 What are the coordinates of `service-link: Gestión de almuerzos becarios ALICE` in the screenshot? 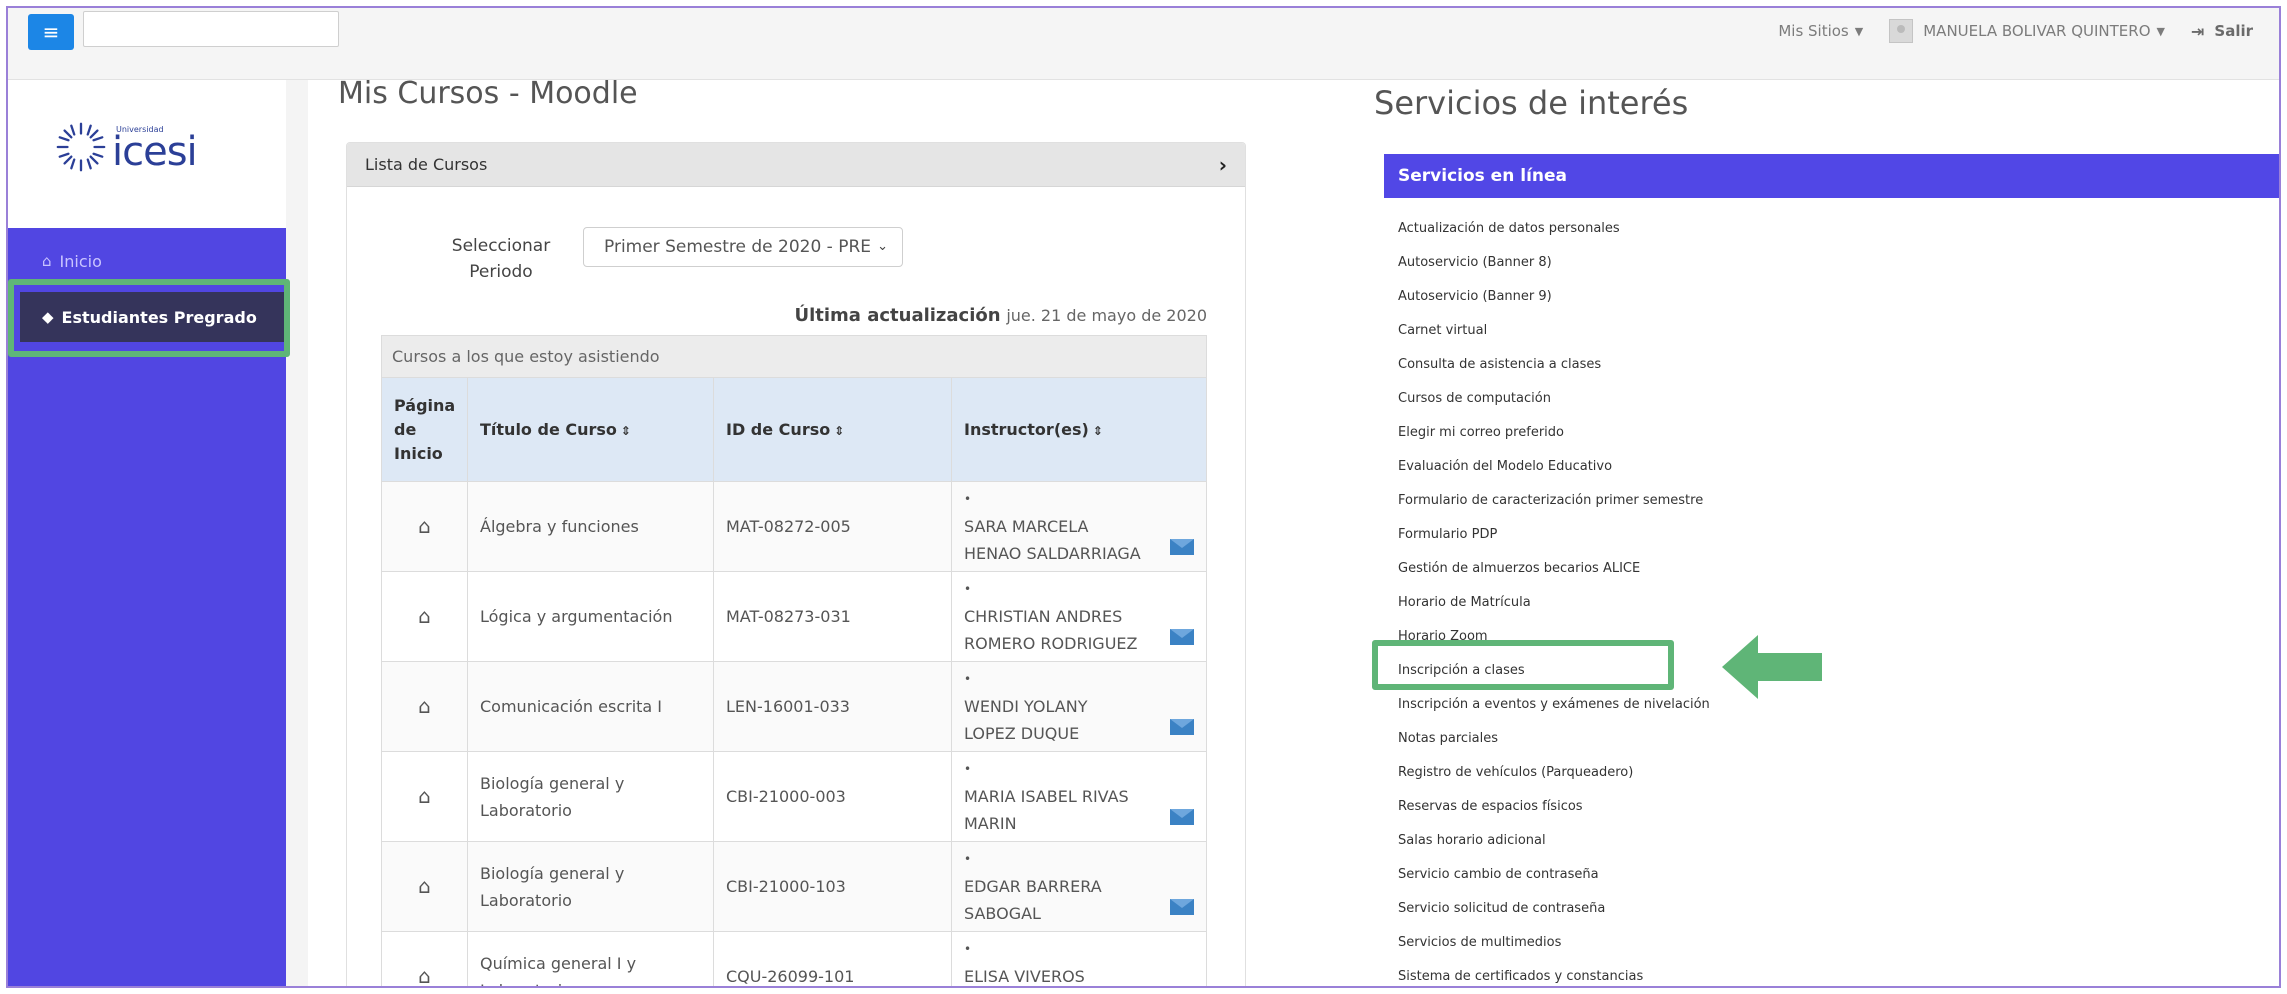 It's located at (1831, 569).